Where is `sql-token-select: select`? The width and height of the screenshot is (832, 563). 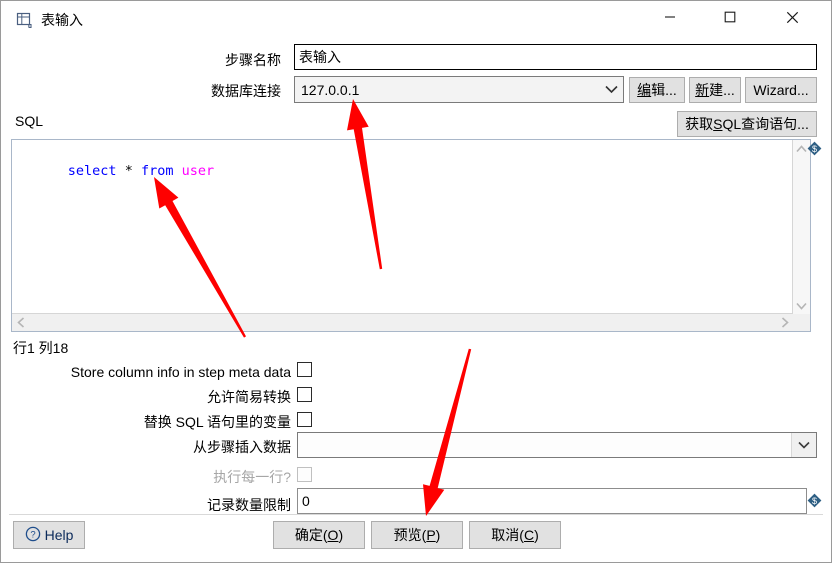
sql-token-select: select is located at coordinates (92, 171).